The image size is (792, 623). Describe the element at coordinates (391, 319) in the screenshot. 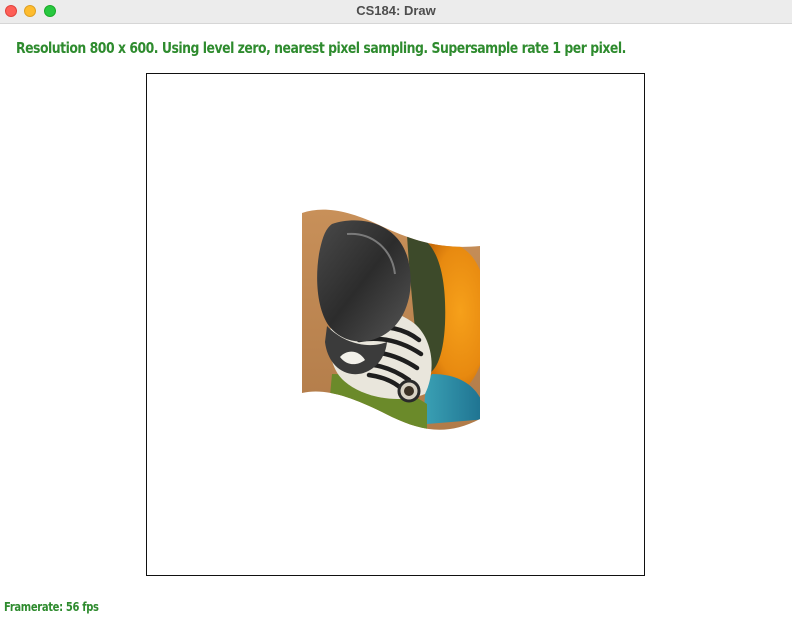

I see `warped-parrot-texture` at that location.